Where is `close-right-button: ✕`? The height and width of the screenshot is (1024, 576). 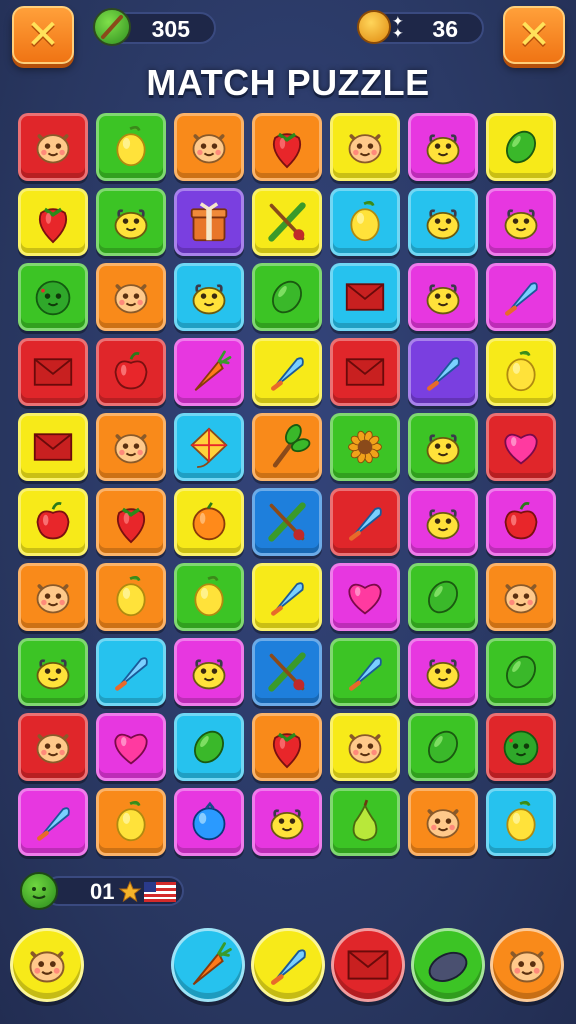 close-right-button: ✕ is located at coordinates (534, 35).